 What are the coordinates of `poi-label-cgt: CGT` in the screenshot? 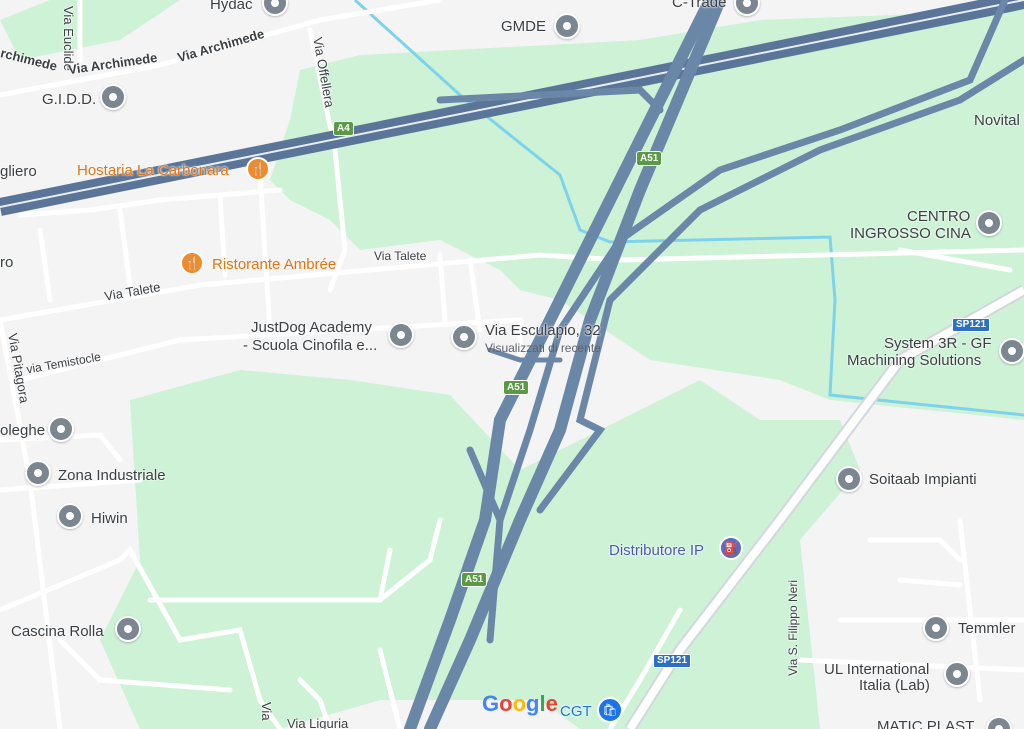 It's located at (576, 711).